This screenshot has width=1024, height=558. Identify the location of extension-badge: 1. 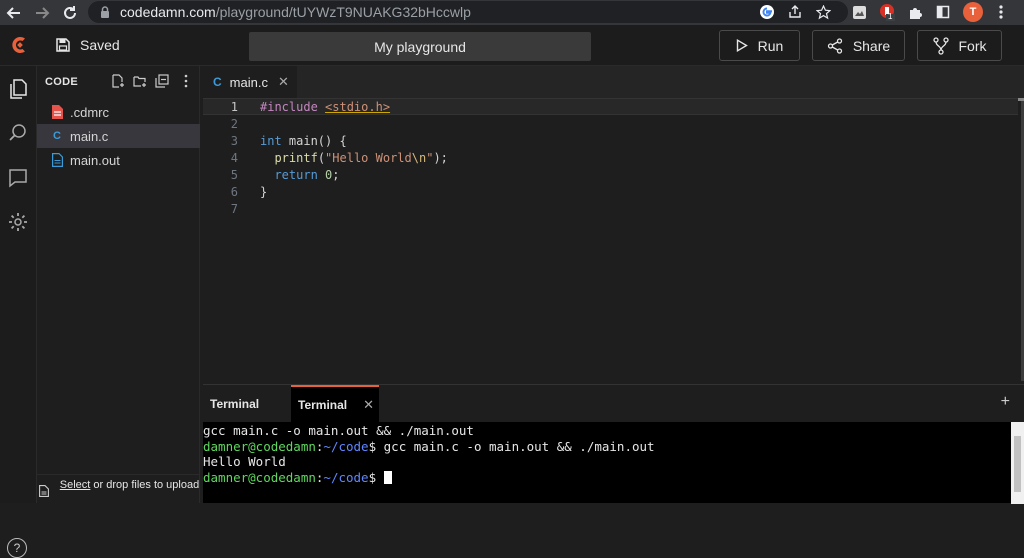
(890, 16).